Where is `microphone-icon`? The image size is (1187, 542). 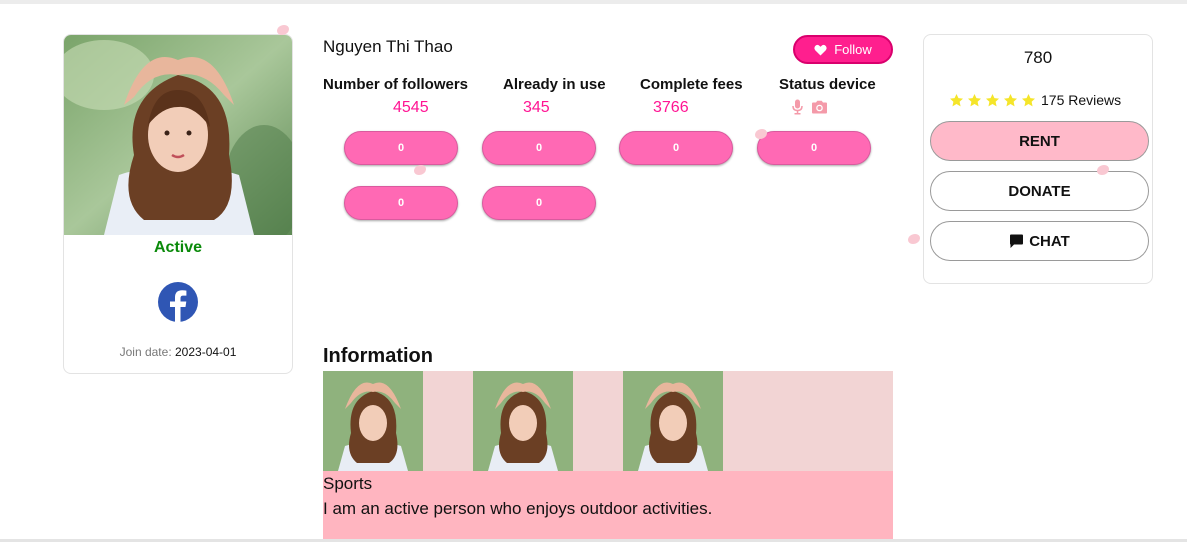 microphone-icon is located at coordinates (797, 107).